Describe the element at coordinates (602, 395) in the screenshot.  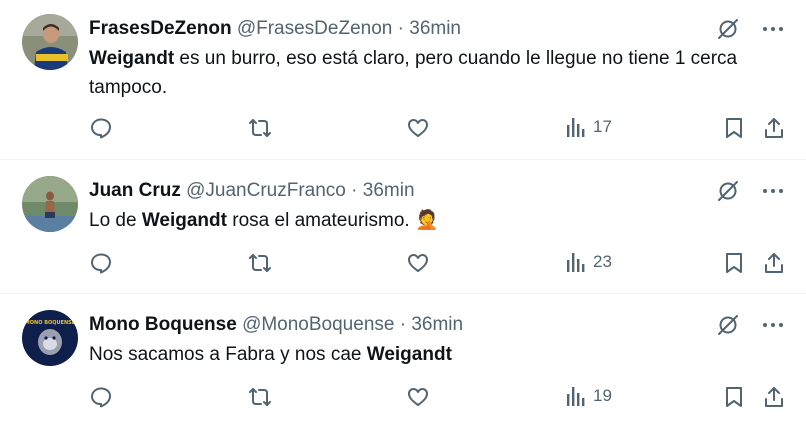
I see `views-count: 19` at that location.